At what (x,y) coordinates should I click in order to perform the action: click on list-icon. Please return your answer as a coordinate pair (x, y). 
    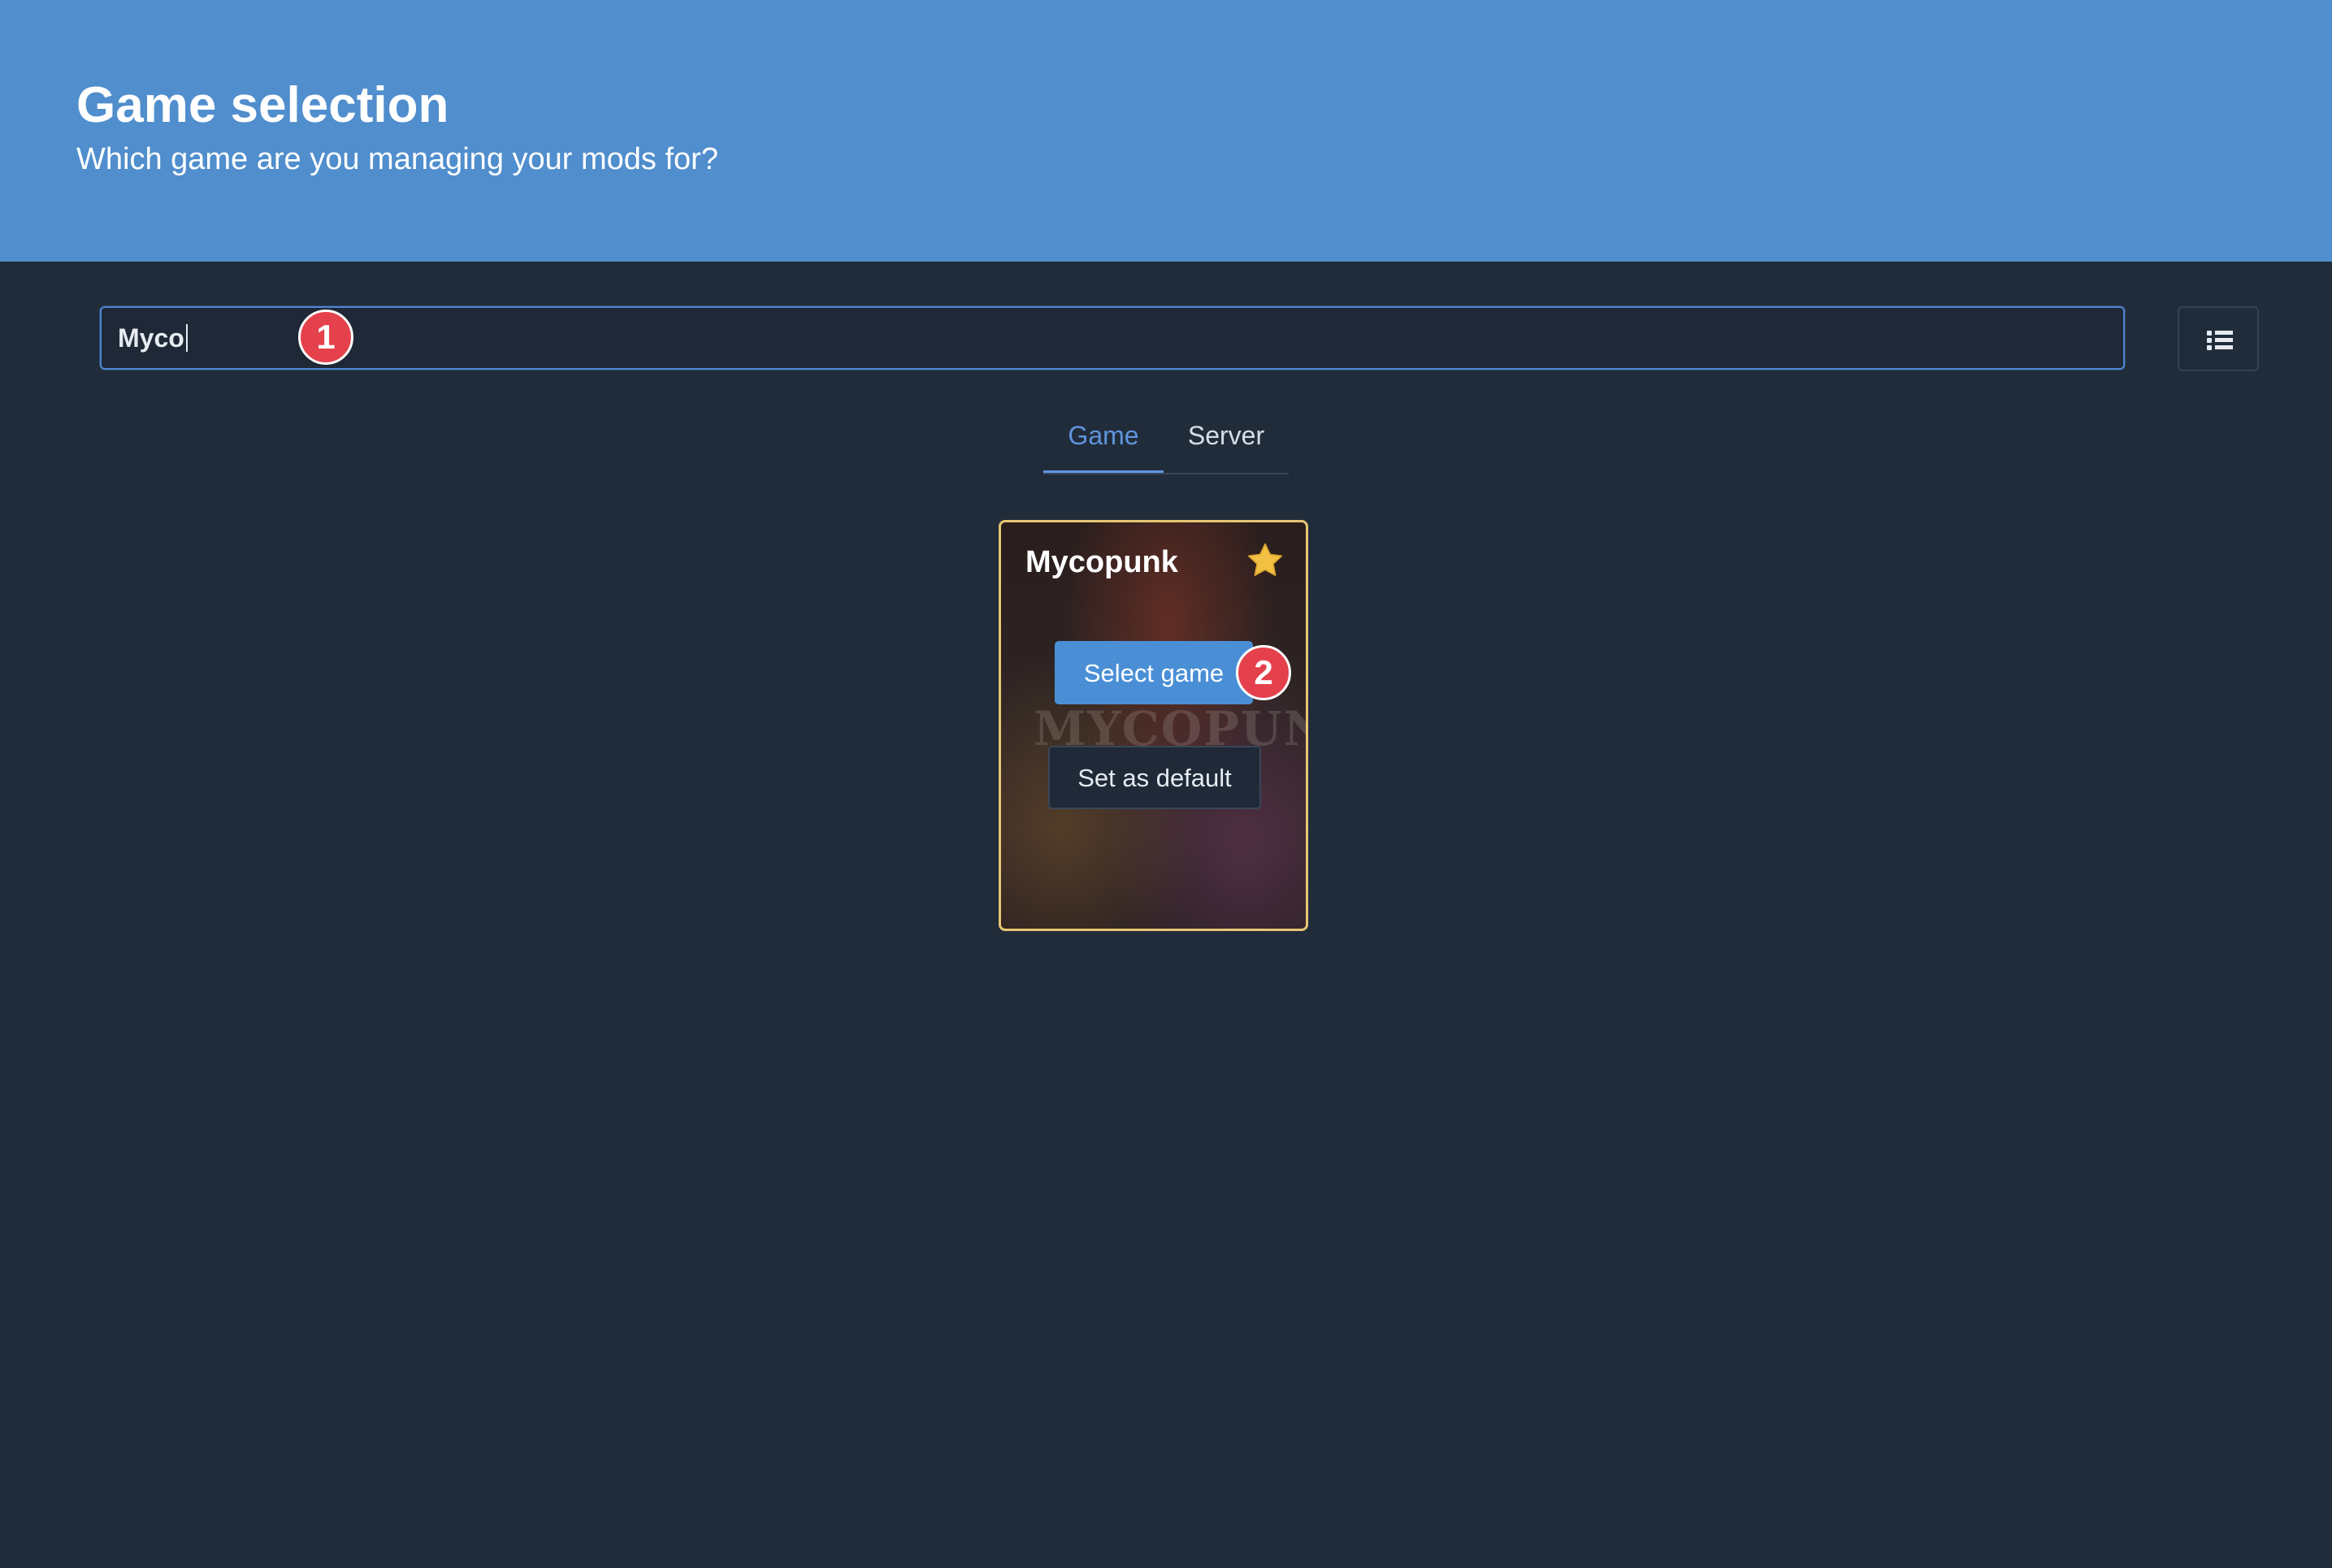
    Looking at the image, I should click on (2221, 340).